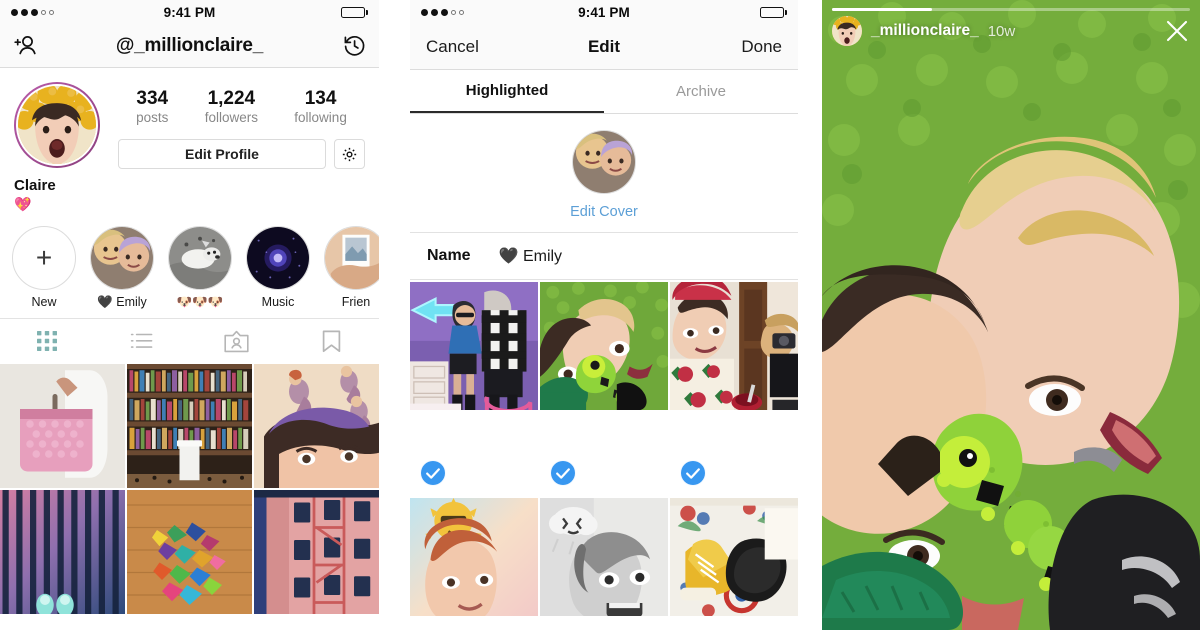 The width and height of the screenshot is (1200, 630). What do you see at coordinates (1011, 9) in the screenshot?
I see `story-progress-bar` at bounding box center [1011, 9].